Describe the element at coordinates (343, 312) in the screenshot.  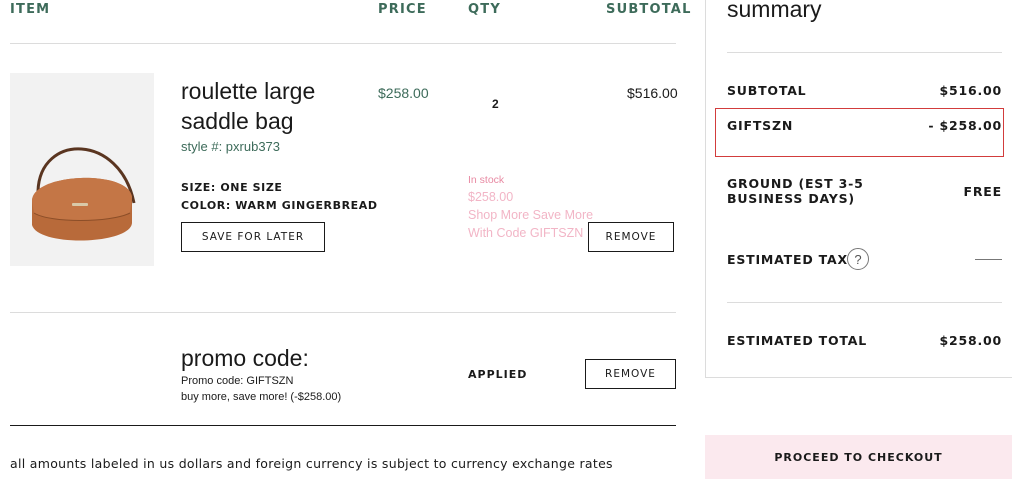
I see `product-divider` at that location.